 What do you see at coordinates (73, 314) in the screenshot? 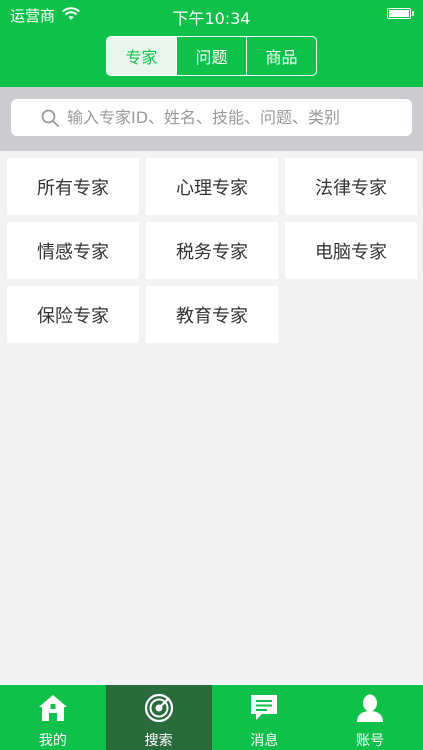
I see `category-insurance-experts: 保险专家` at bounding box center [73, 314].